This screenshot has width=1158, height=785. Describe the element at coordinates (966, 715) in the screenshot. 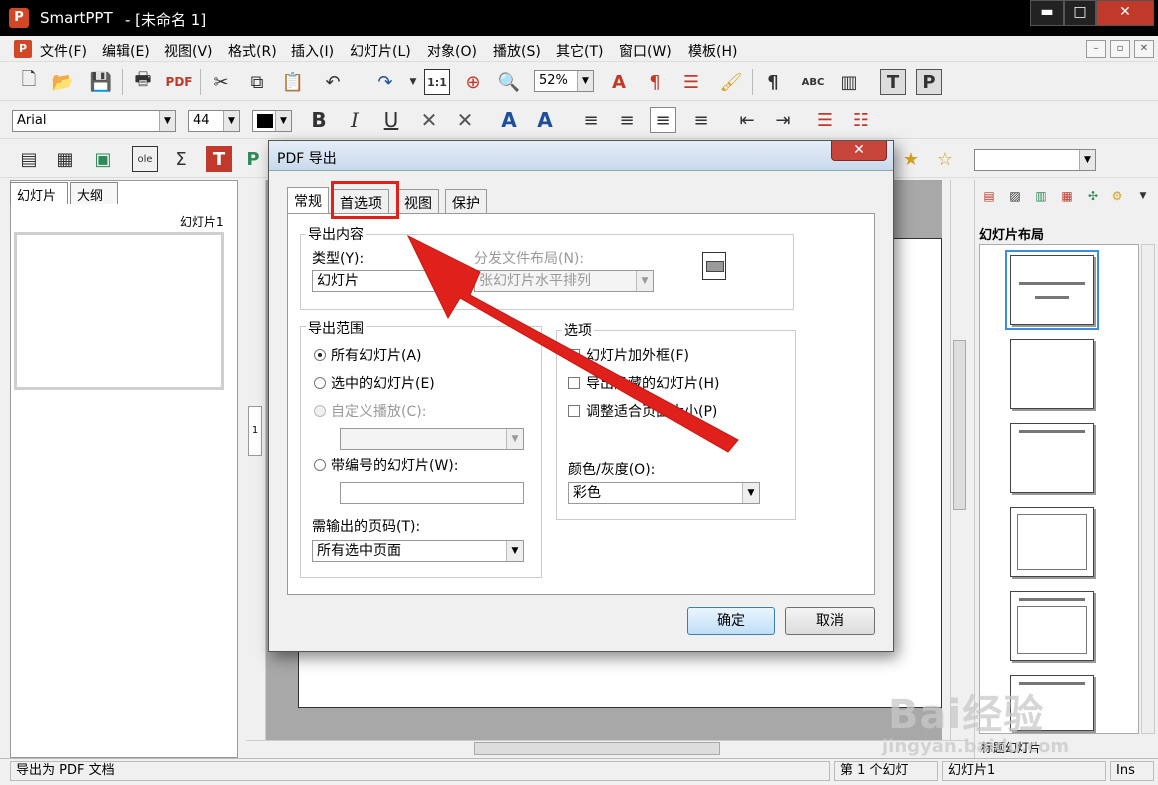

I see `watermark-logo: Bai经验` at that location.